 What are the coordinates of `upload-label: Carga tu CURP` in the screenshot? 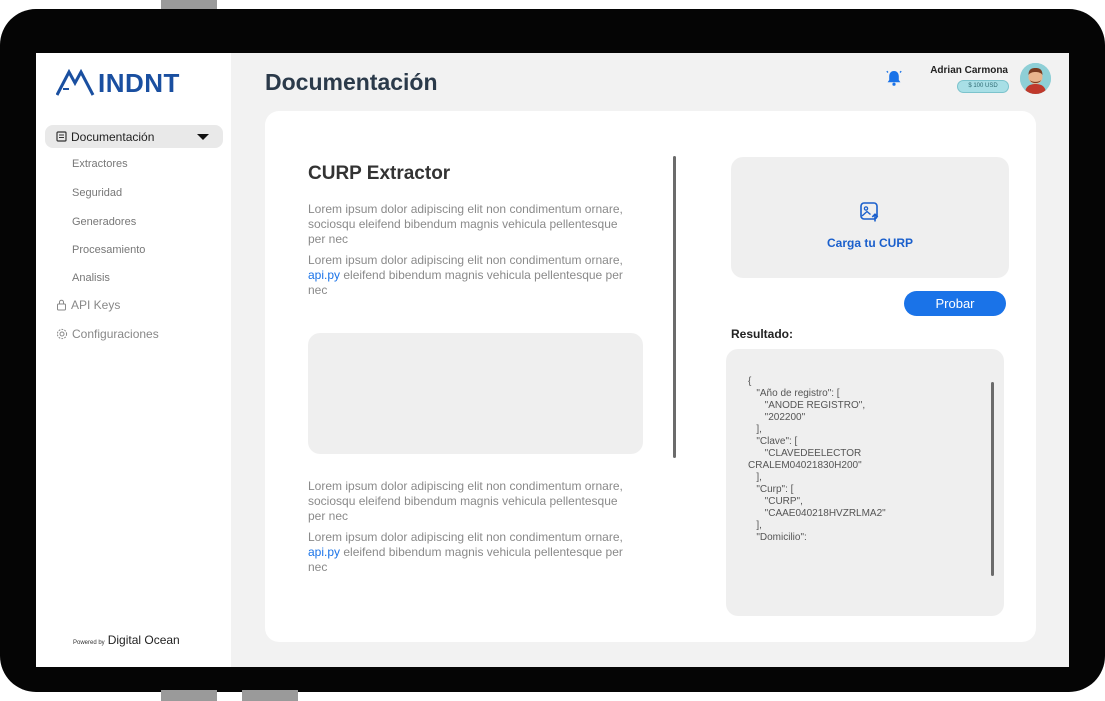 It's located at (870, 243).